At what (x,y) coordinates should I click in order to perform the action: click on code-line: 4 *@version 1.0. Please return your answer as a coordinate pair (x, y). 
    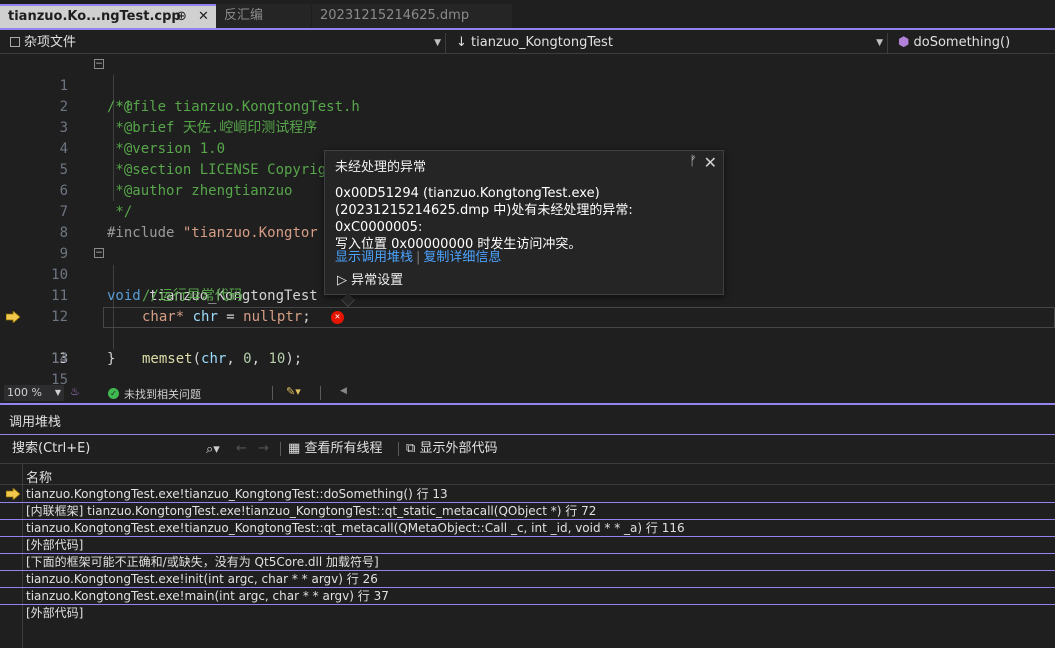
    Looking at the image, I should click on (142, 149).